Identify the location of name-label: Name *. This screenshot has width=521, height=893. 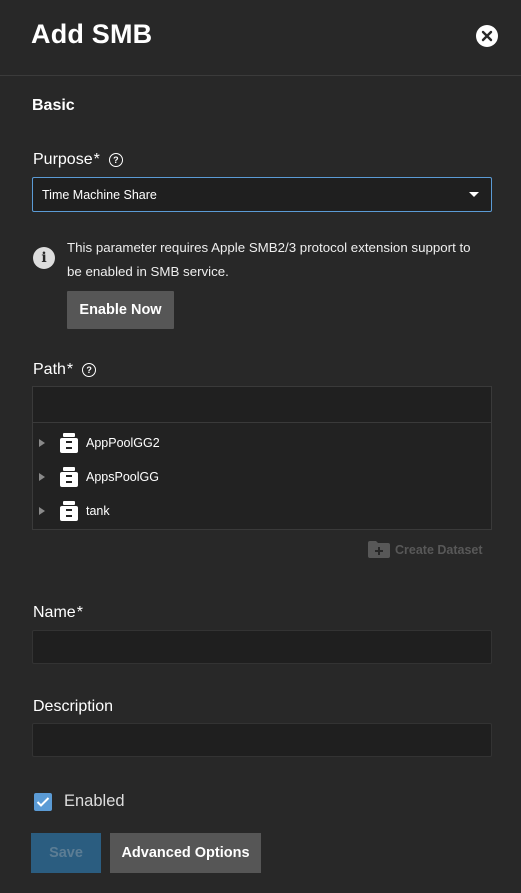
(58, 613).